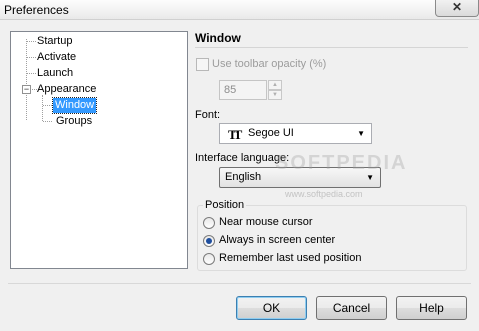 This screenshot has height=331, width=479. Describe the element at coordinates (243, 90) in the screenshot. I see `opacity-value-input: 85` at that location.